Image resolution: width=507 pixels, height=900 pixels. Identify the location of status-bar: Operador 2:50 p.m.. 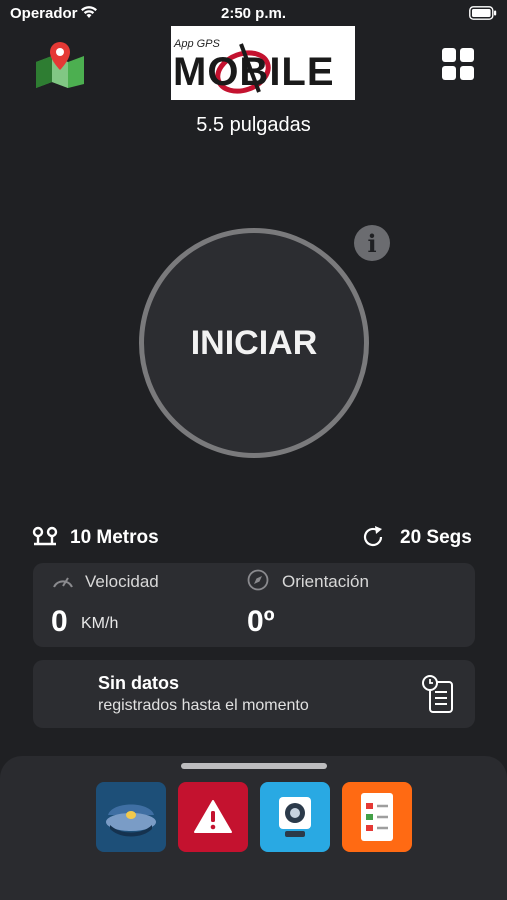
(253, 14).